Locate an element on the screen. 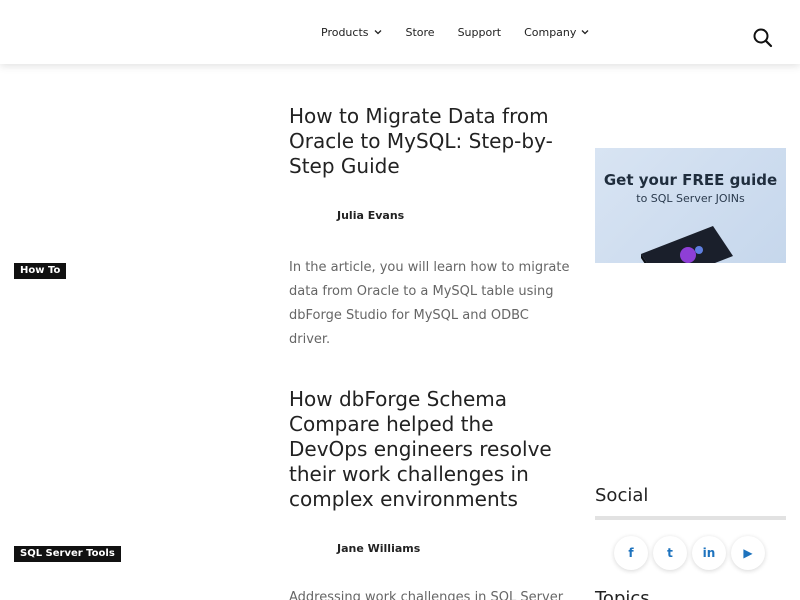 Image resolution: width=800 pixels, height=600 pixels. nav-item-label: Products is located at coordinates (345, 32).